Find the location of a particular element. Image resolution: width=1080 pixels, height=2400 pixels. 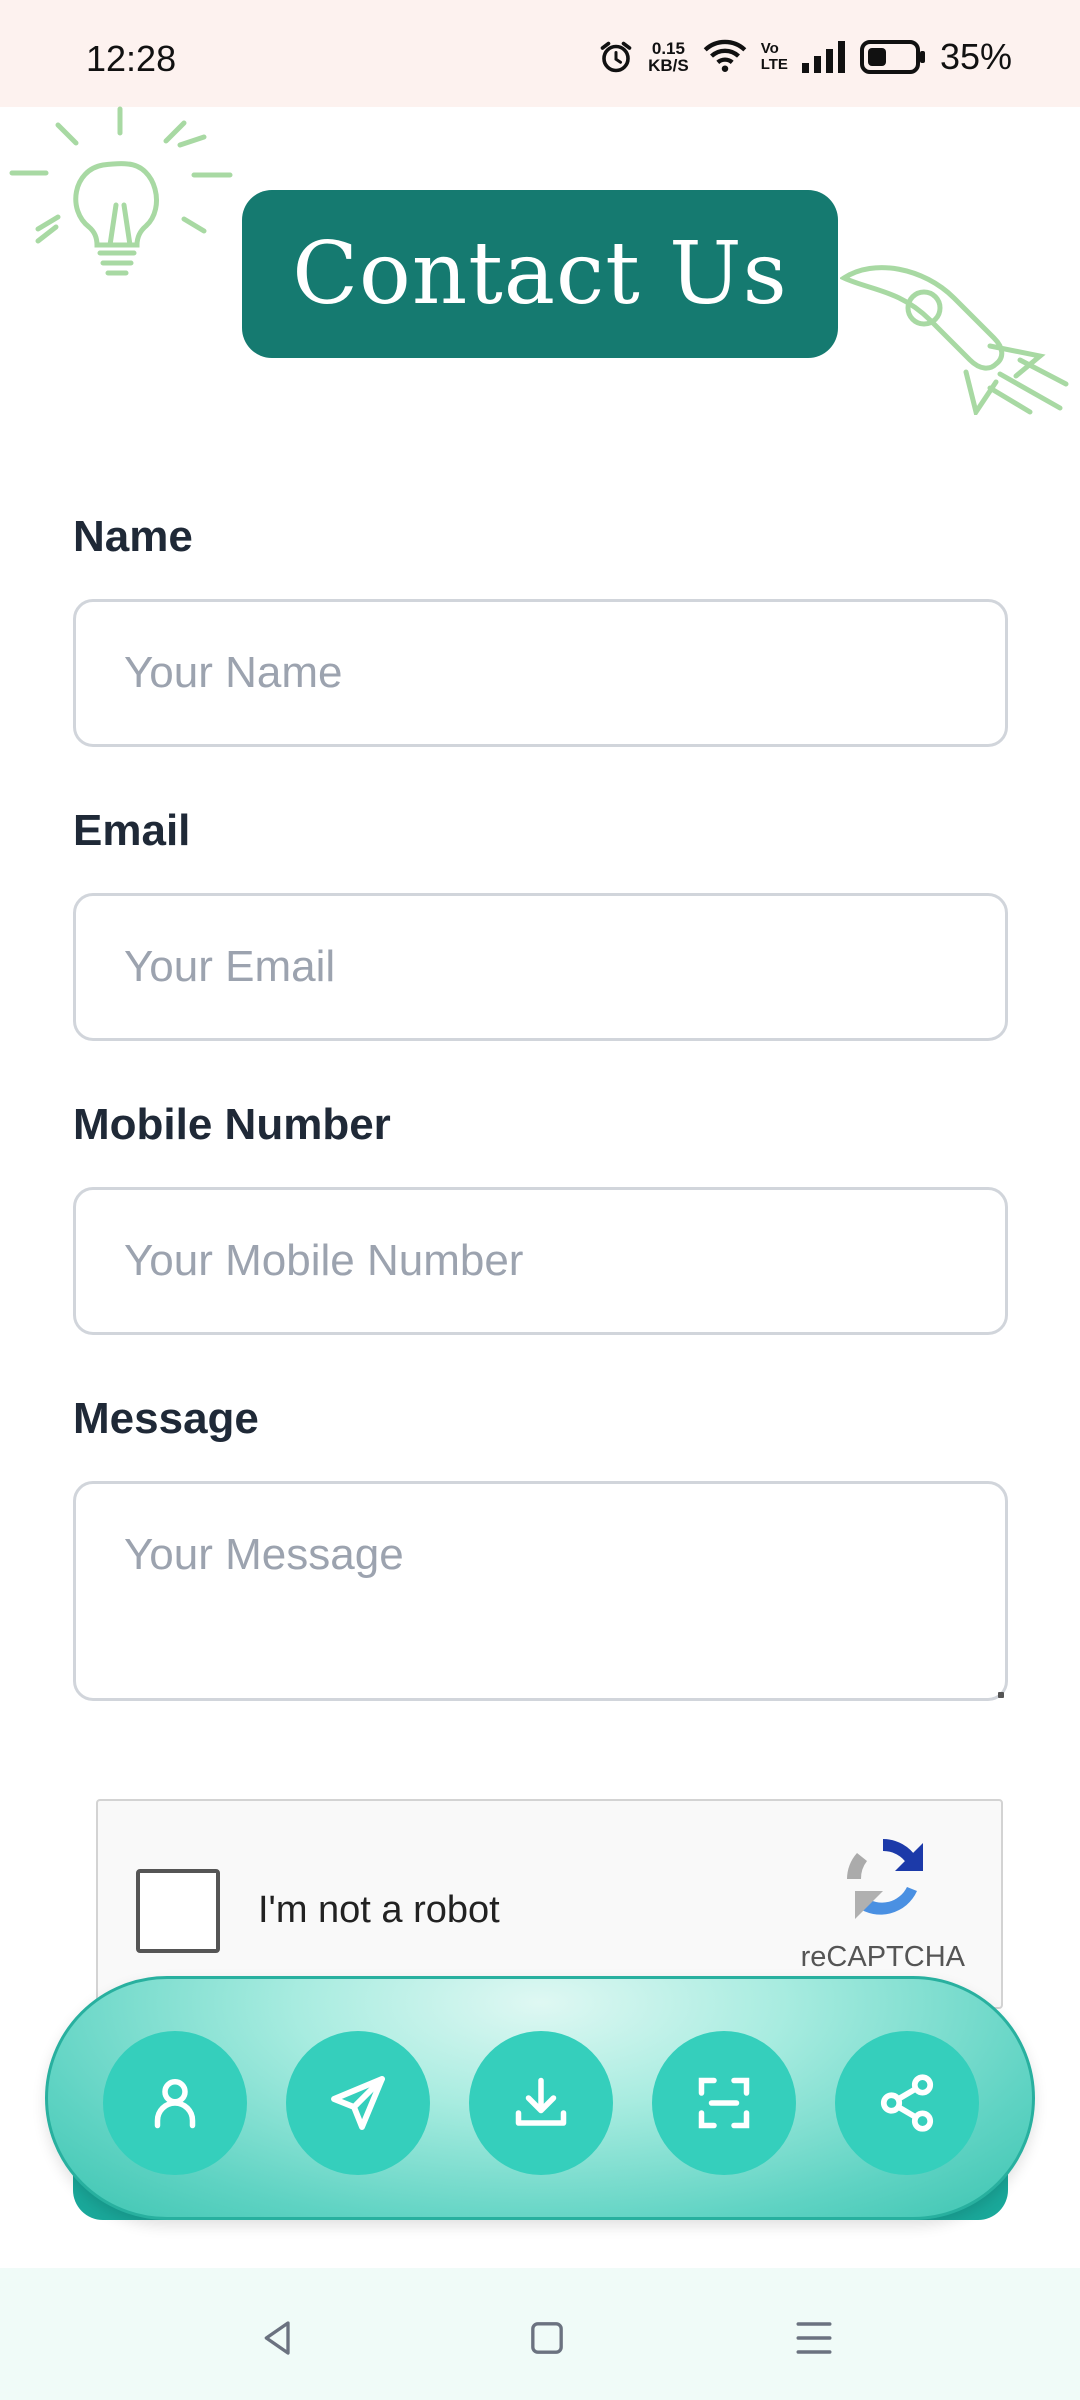

page-title-badge: Contact Us is located at coordinates (540, 274).